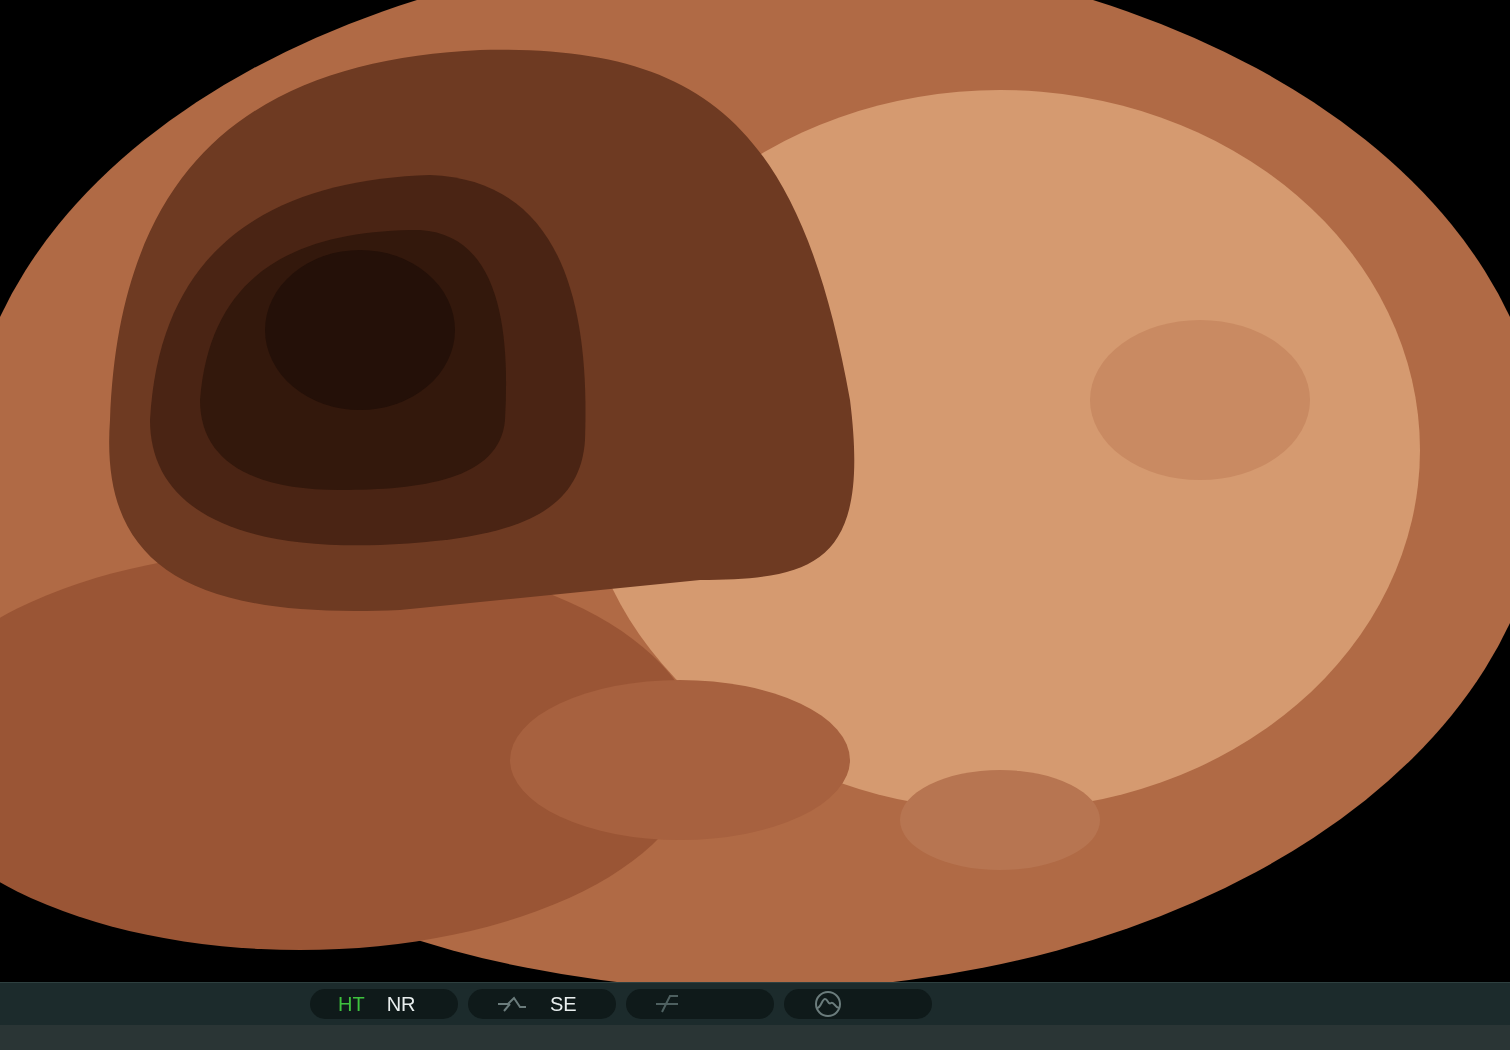 The width and height of the screenshot is (1510, 1050). Describe the element at coordinates (667, 1004) in the screenshot. I see `slash-icon` at that location.